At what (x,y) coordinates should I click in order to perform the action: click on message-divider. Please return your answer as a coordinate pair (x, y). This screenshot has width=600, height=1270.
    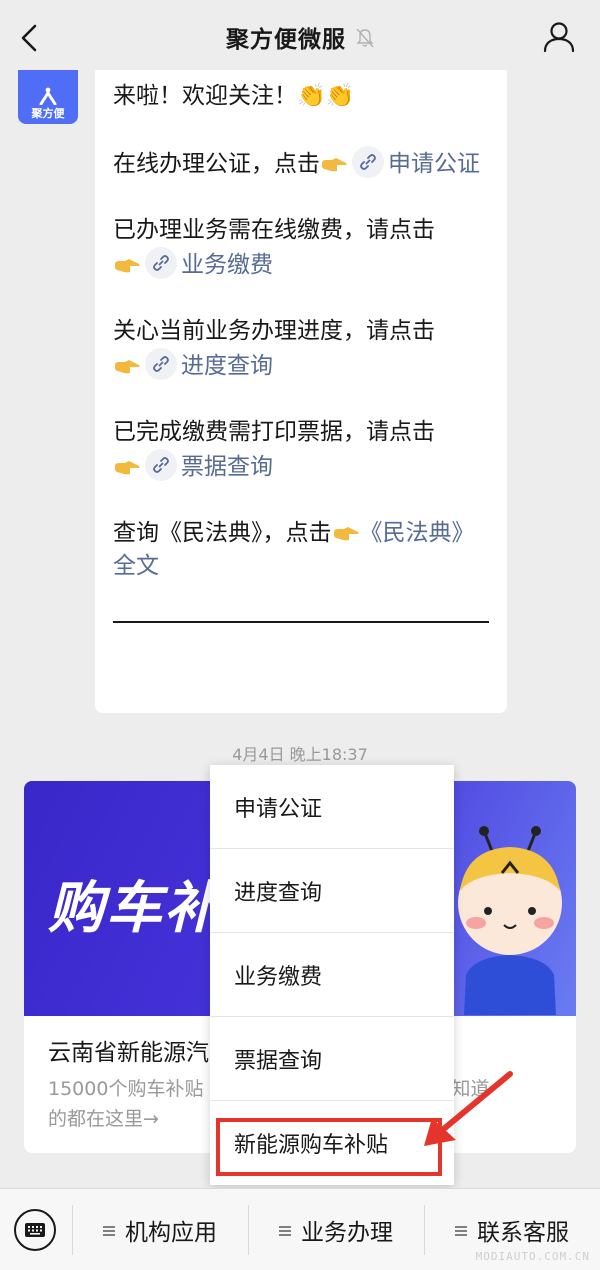
    Looking at the image, I should click on (301, 622).